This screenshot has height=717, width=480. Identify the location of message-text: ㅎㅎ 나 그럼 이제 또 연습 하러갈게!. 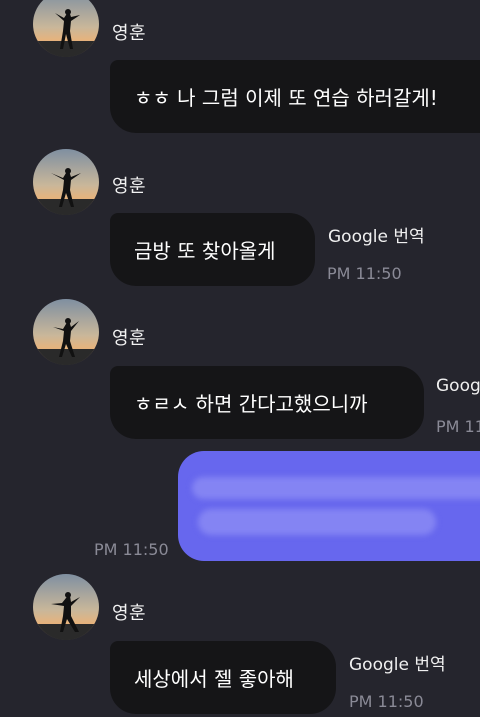
(286, 98).